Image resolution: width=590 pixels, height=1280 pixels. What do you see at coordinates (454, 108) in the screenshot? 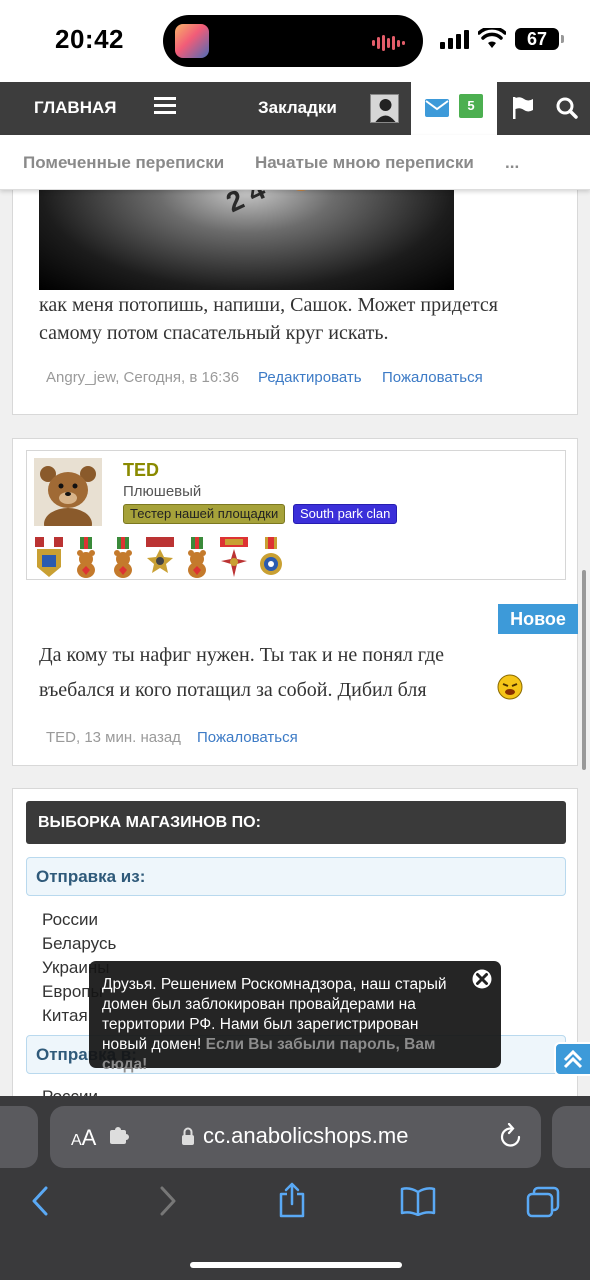
I see `messages-tab: 5` at bounding box center [454, 108].